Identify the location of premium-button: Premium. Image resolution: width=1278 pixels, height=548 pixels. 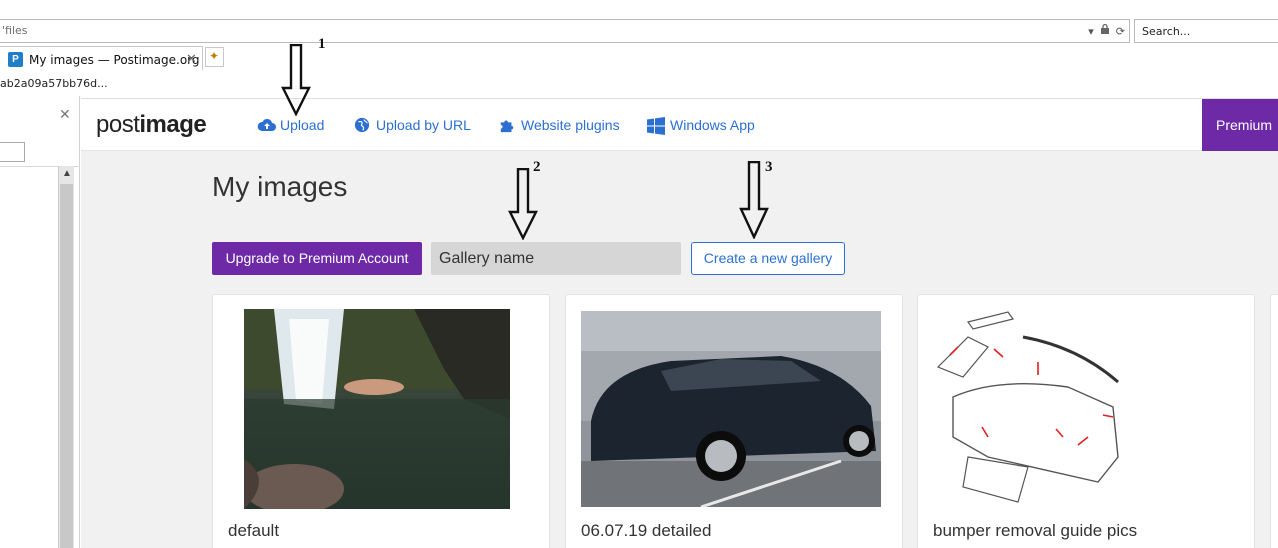
(1240, 125).